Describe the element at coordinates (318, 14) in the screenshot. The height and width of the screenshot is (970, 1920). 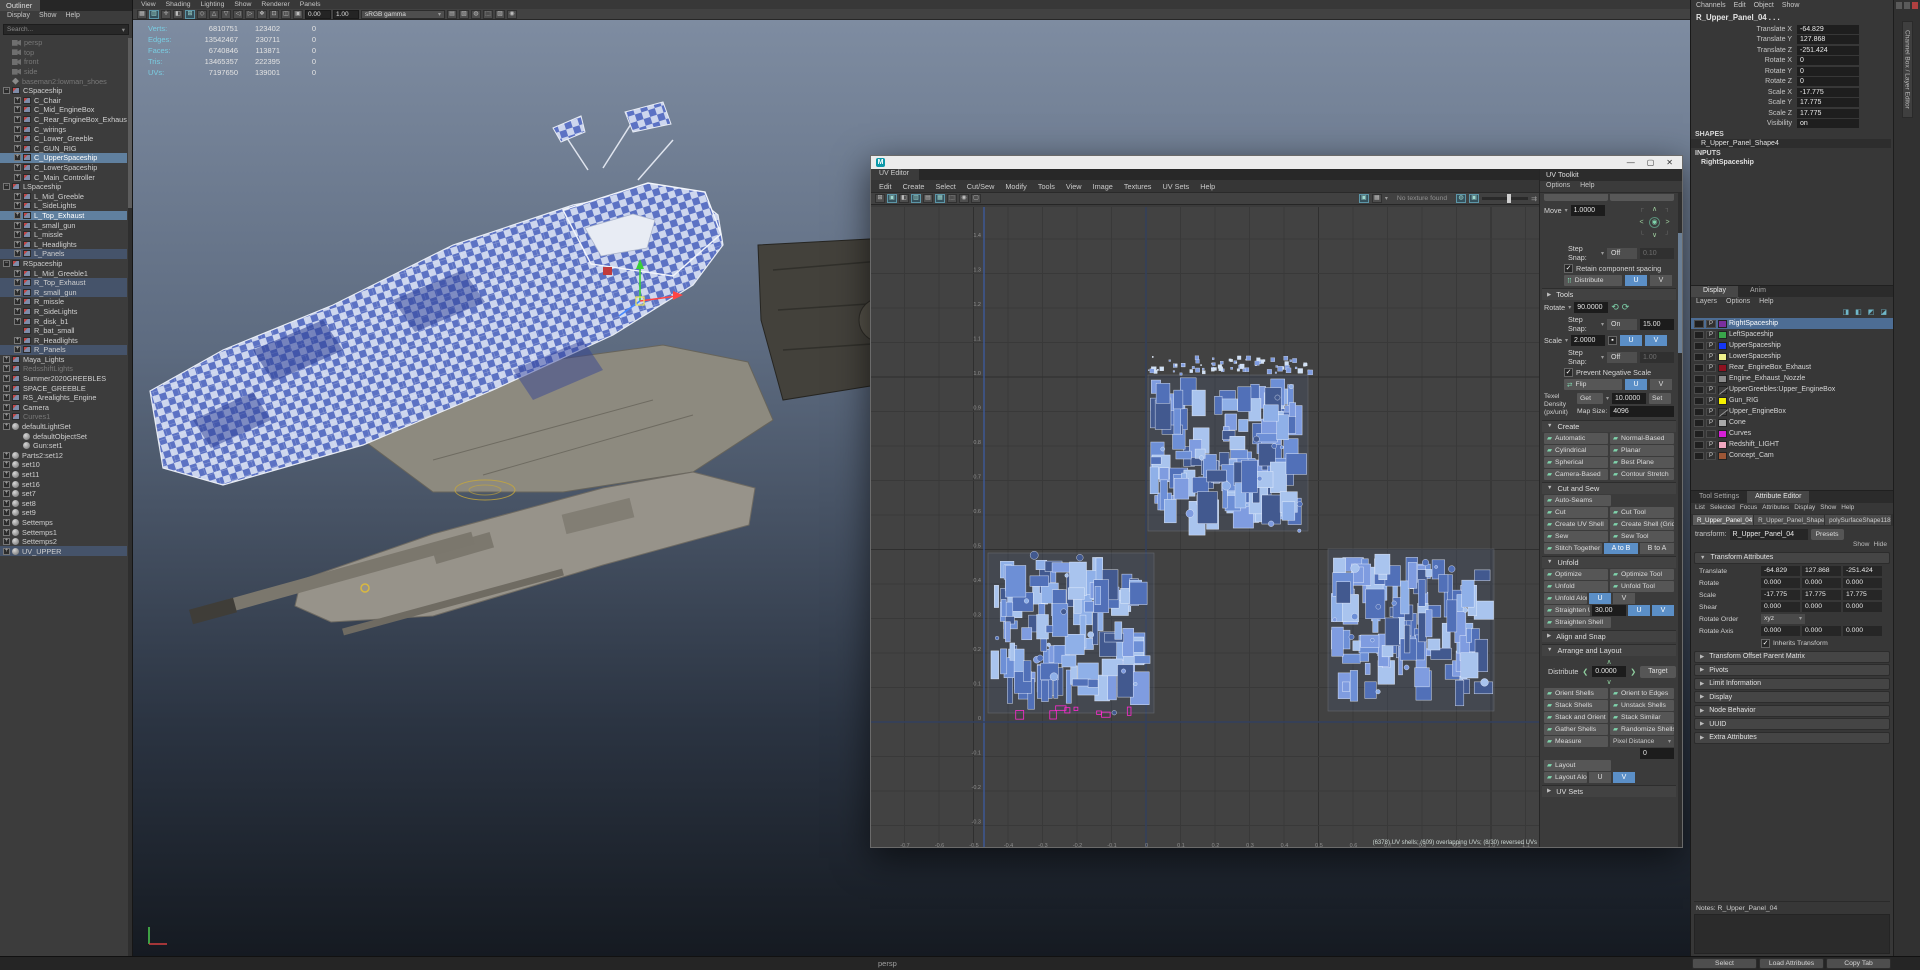
I see `exposure-field: 0.00` at that location.